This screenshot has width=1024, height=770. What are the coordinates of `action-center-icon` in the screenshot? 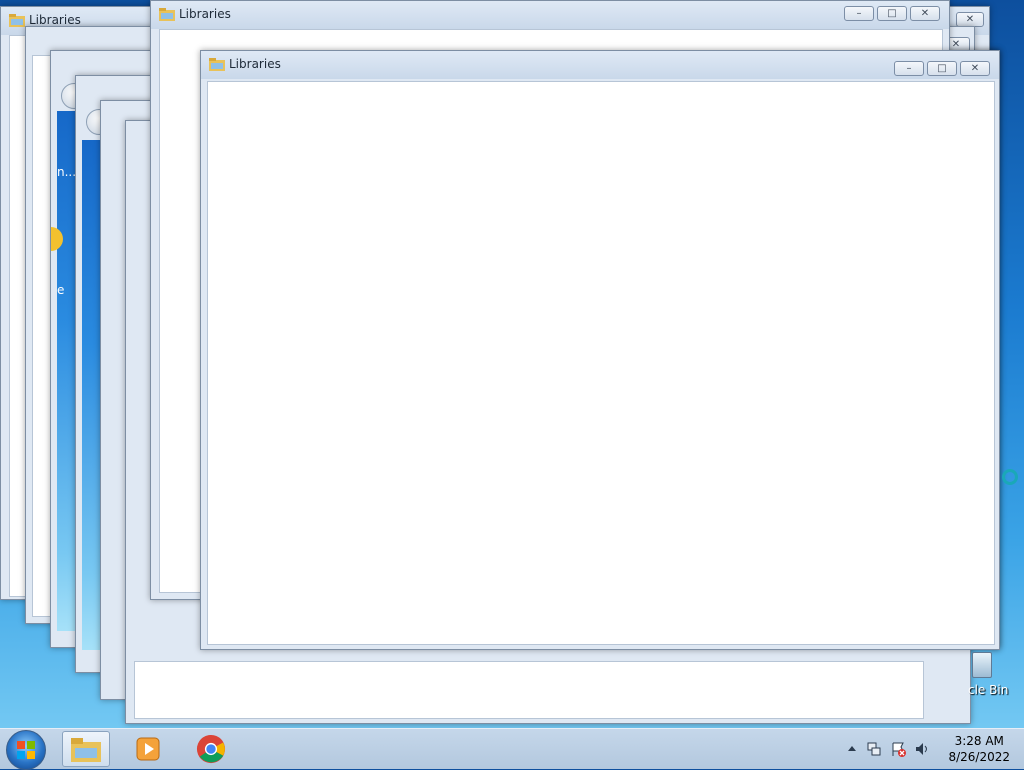 It's located at (898, 749).